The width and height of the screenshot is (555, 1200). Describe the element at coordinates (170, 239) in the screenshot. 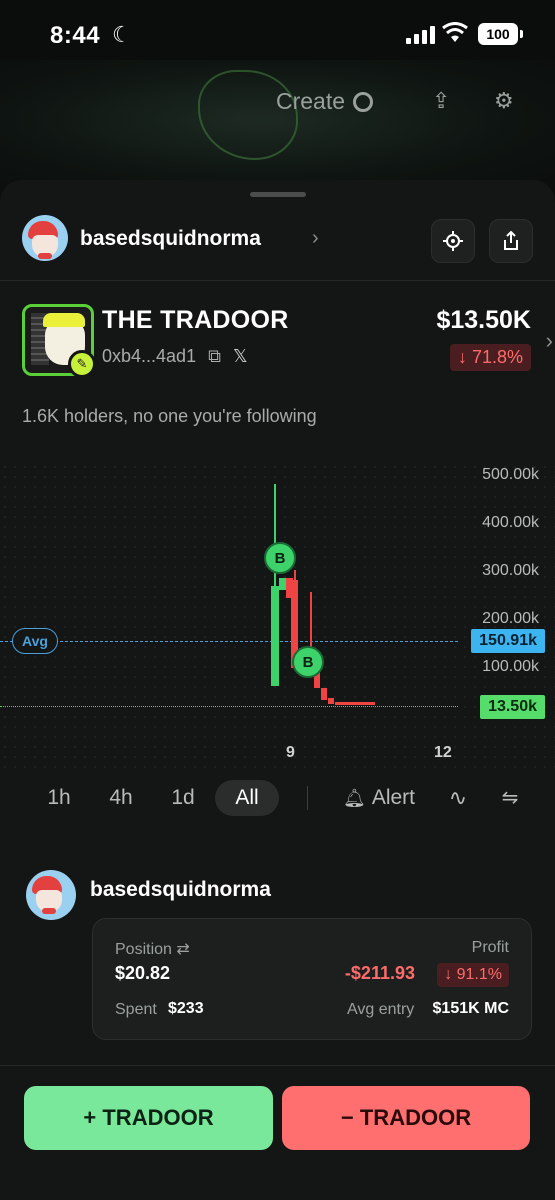

I see `profile-username: basedsquidnorma` at that location.